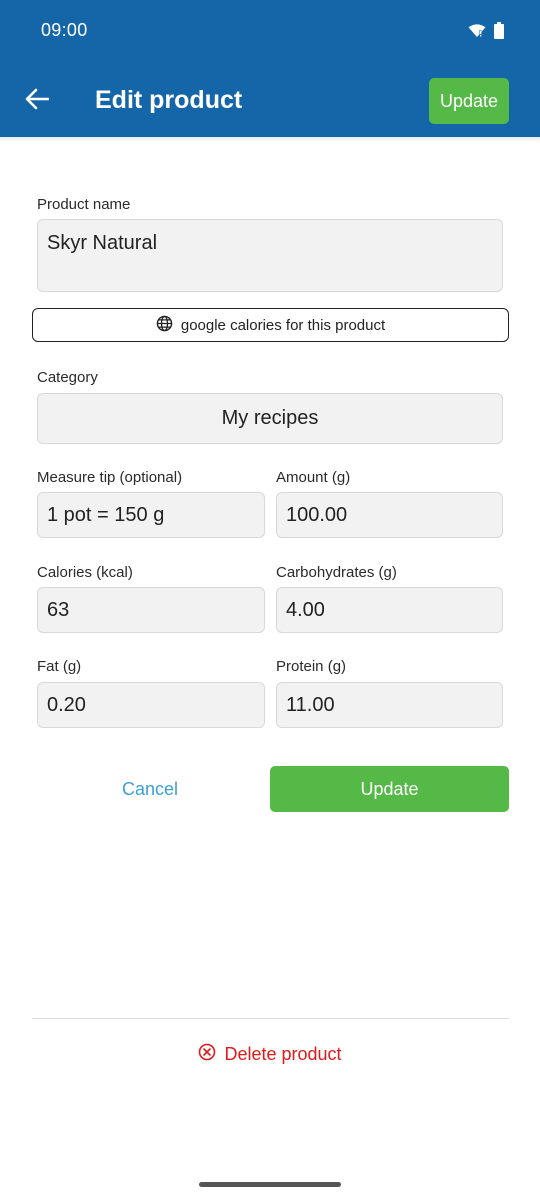 Image resolution: width=540 pixels, height=1200 pixels. What do you see at coordinates (270, 68) in the screenshot?
I see `app-bar: 09:00 Edit product Update` at bounding box center [270, 68].